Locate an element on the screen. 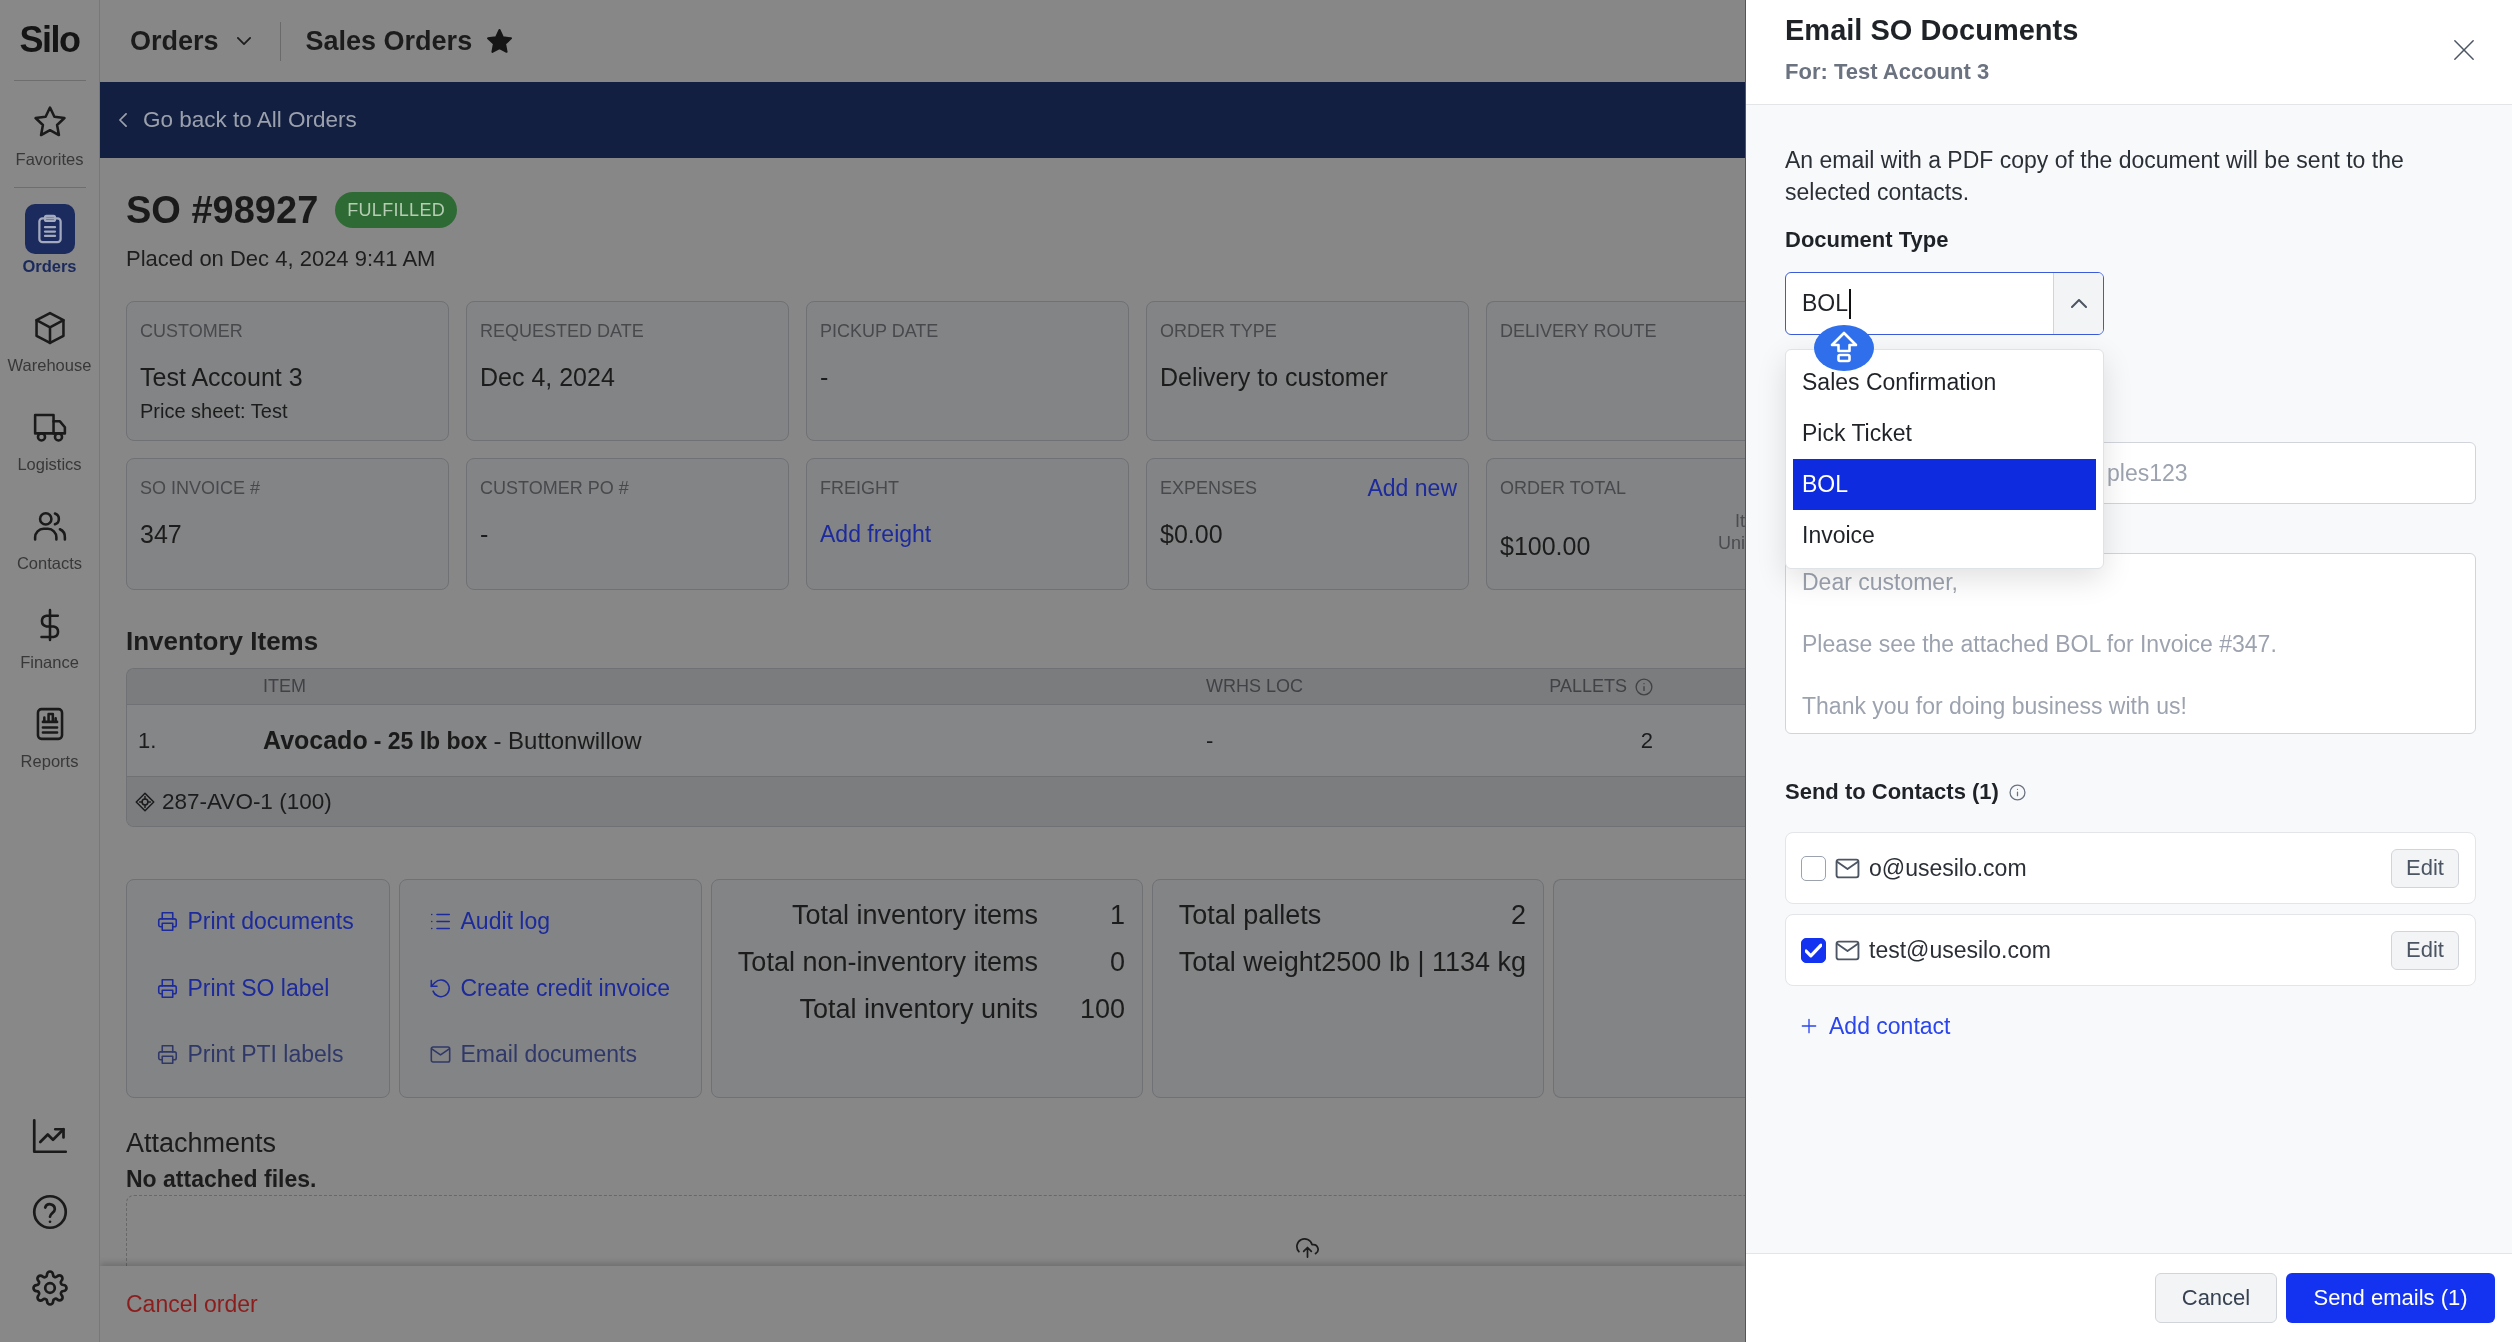 This screenshot has height=1342, width=2512. item-package: - 25 lb box is located at coordinates (430, 741).